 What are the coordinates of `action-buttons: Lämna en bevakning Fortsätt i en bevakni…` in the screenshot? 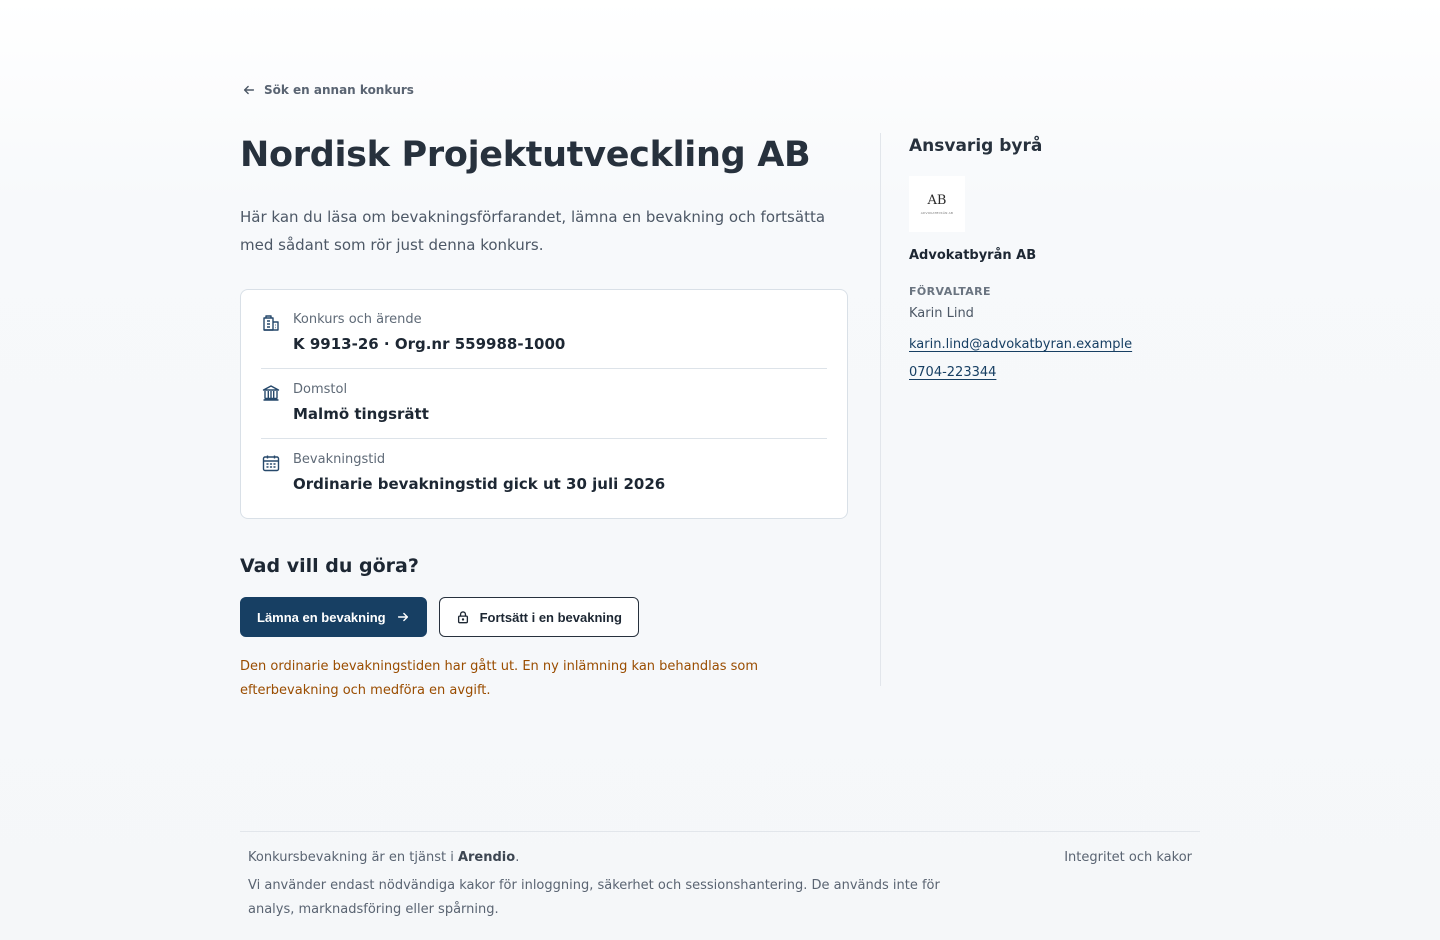 It's located at (544, 617).